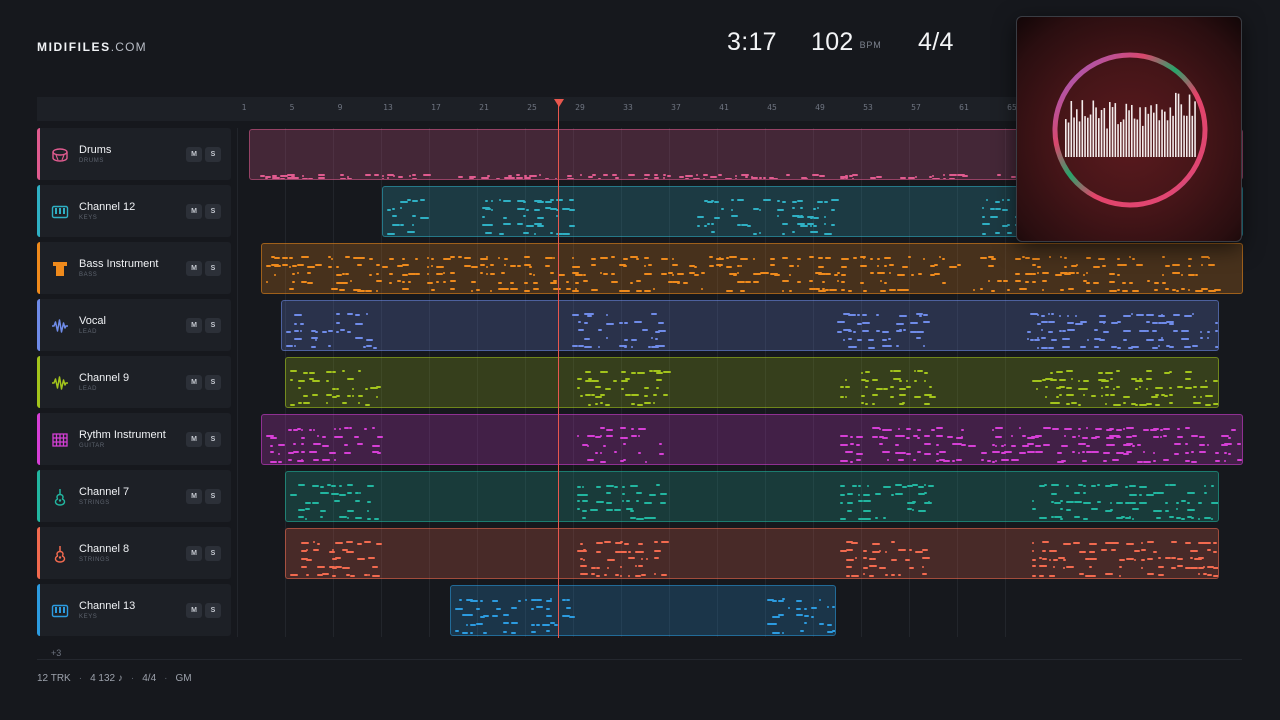  I want to click on track-header: Drums DRUMS M S, so click(134, 154).